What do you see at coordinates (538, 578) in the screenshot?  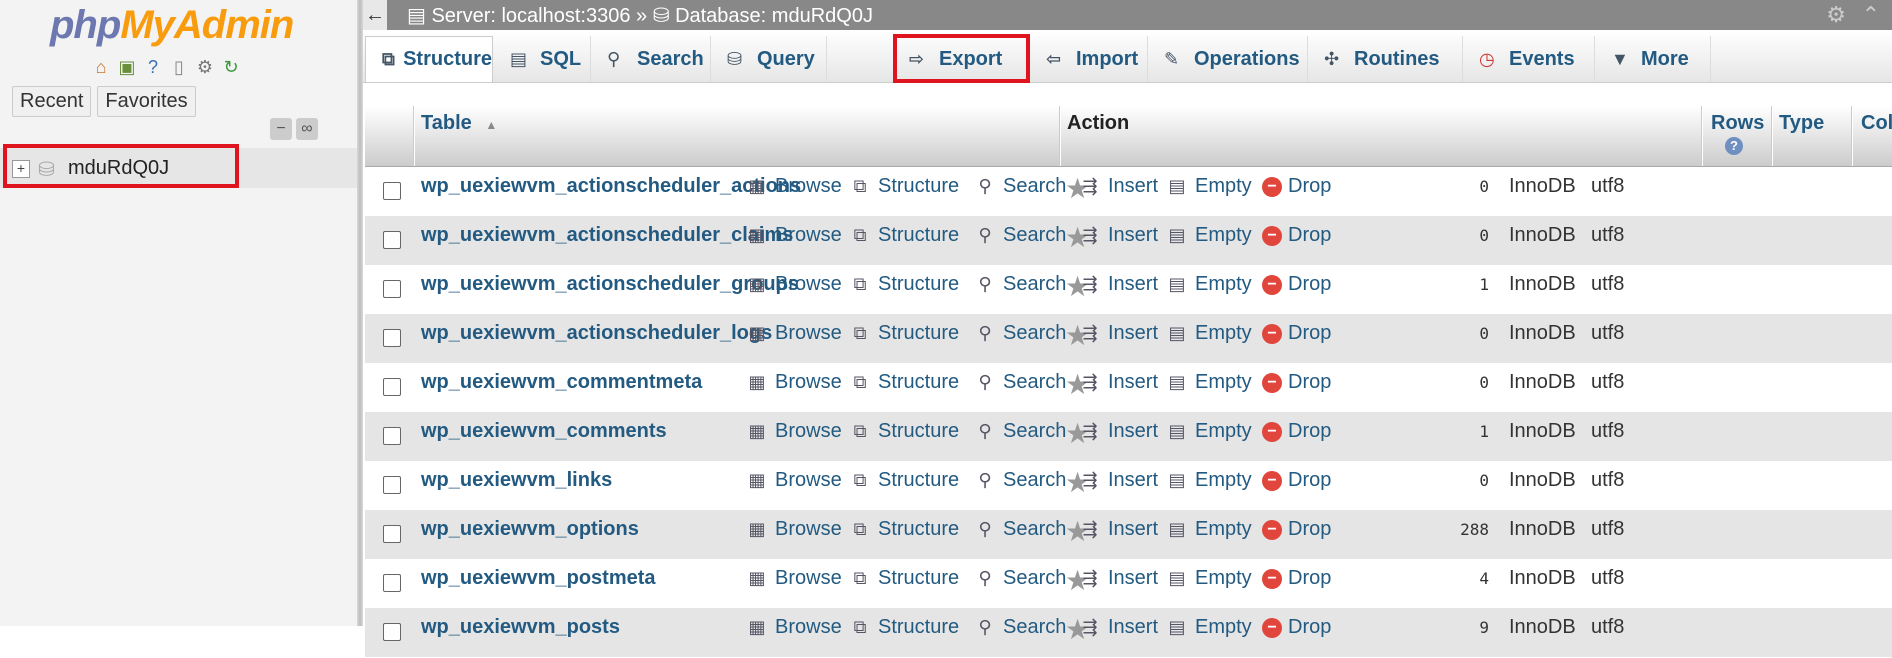 I see `table-name-link: wp_uexiewvm_postmeta` at bounding box center [538, 578].